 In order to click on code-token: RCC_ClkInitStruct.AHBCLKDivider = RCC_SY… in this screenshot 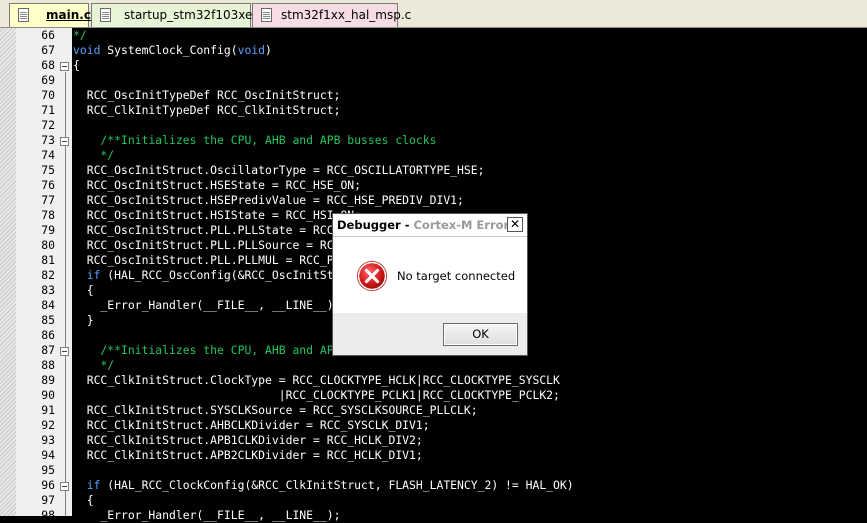, I will do `click(251, 425)`.